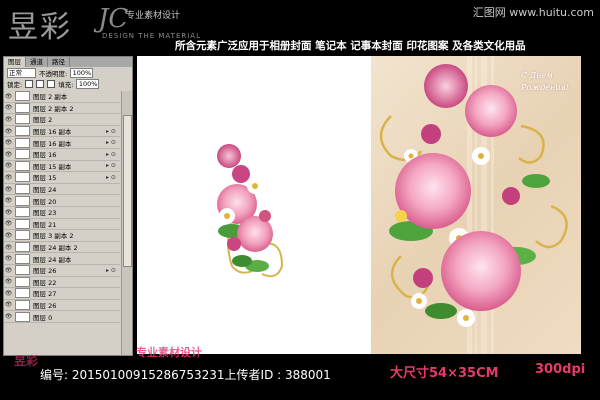 The width and height of the screenshot is (600, 400). Describe the element at coordinates (52, 166) in the screenshot. I see `layer-name: 图层 15 副本` at that location.